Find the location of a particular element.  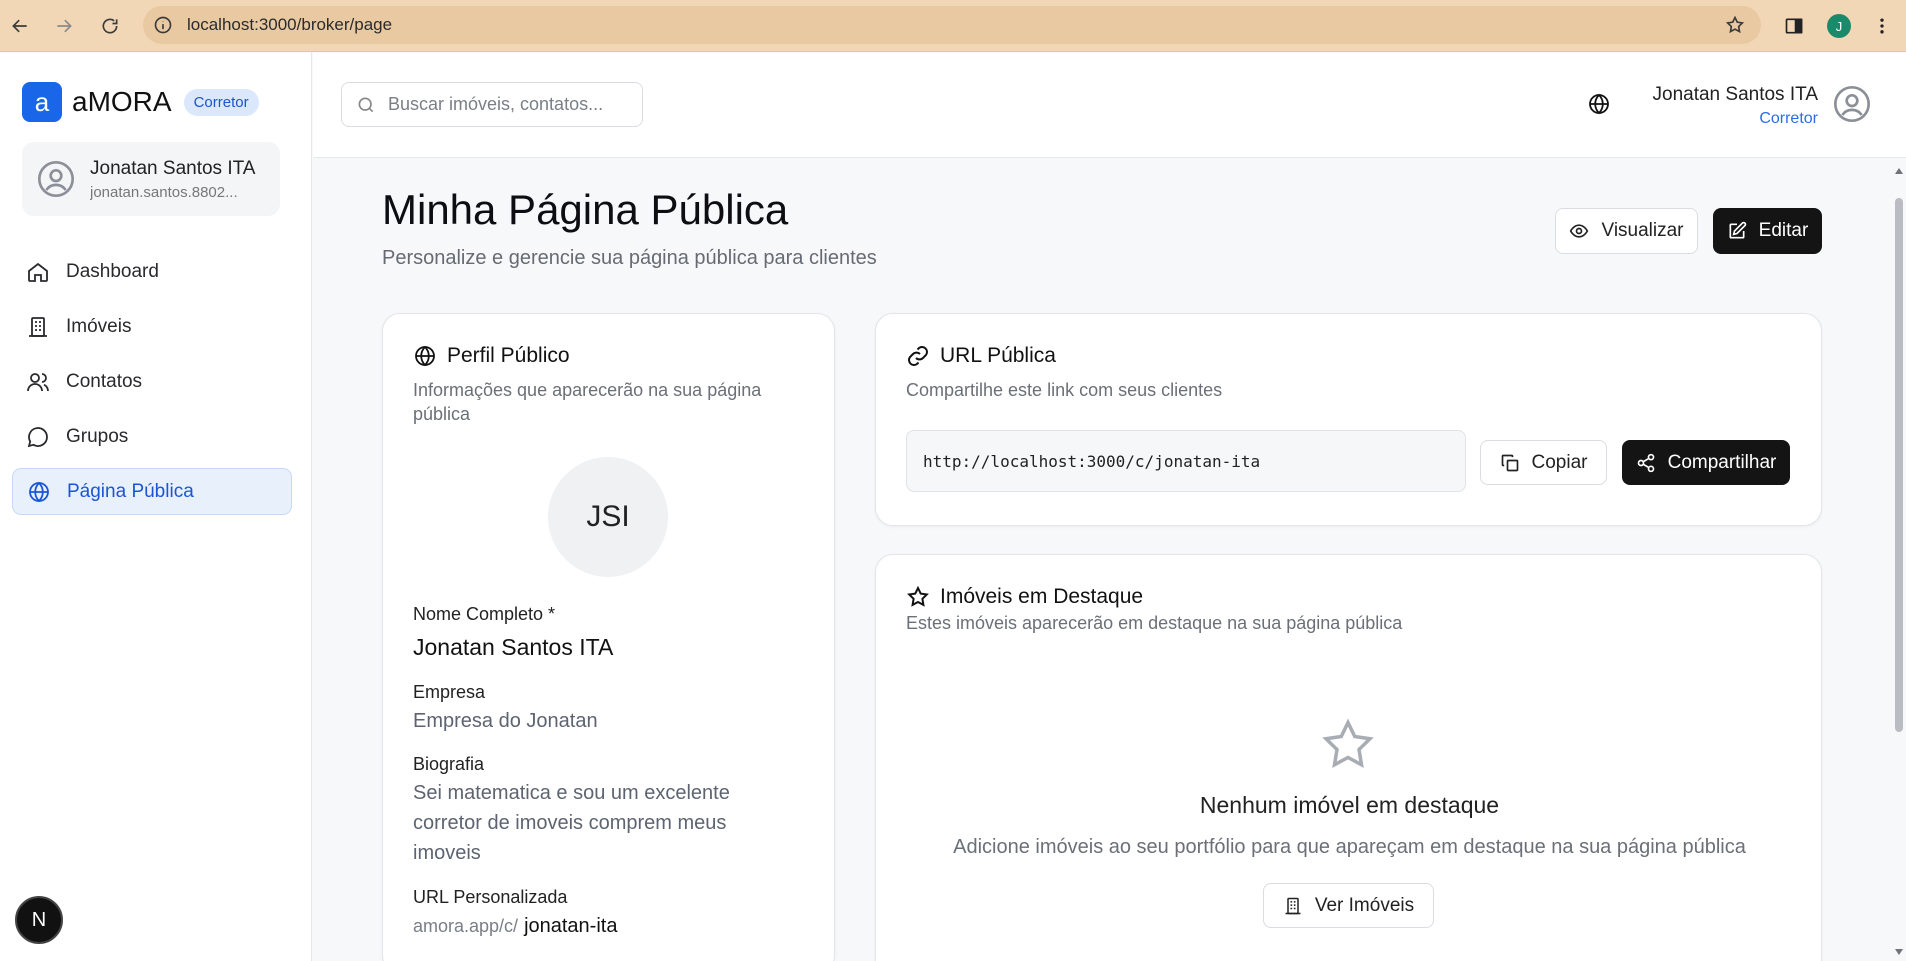

forward-button is located at coordinates (64, 26).